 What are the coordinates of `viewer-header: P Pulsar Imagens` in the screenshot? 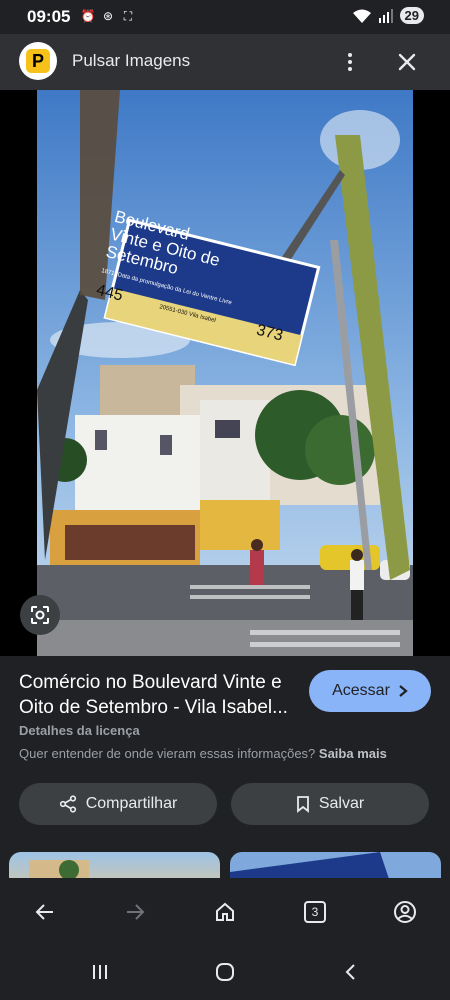 It's located at (225, 62).